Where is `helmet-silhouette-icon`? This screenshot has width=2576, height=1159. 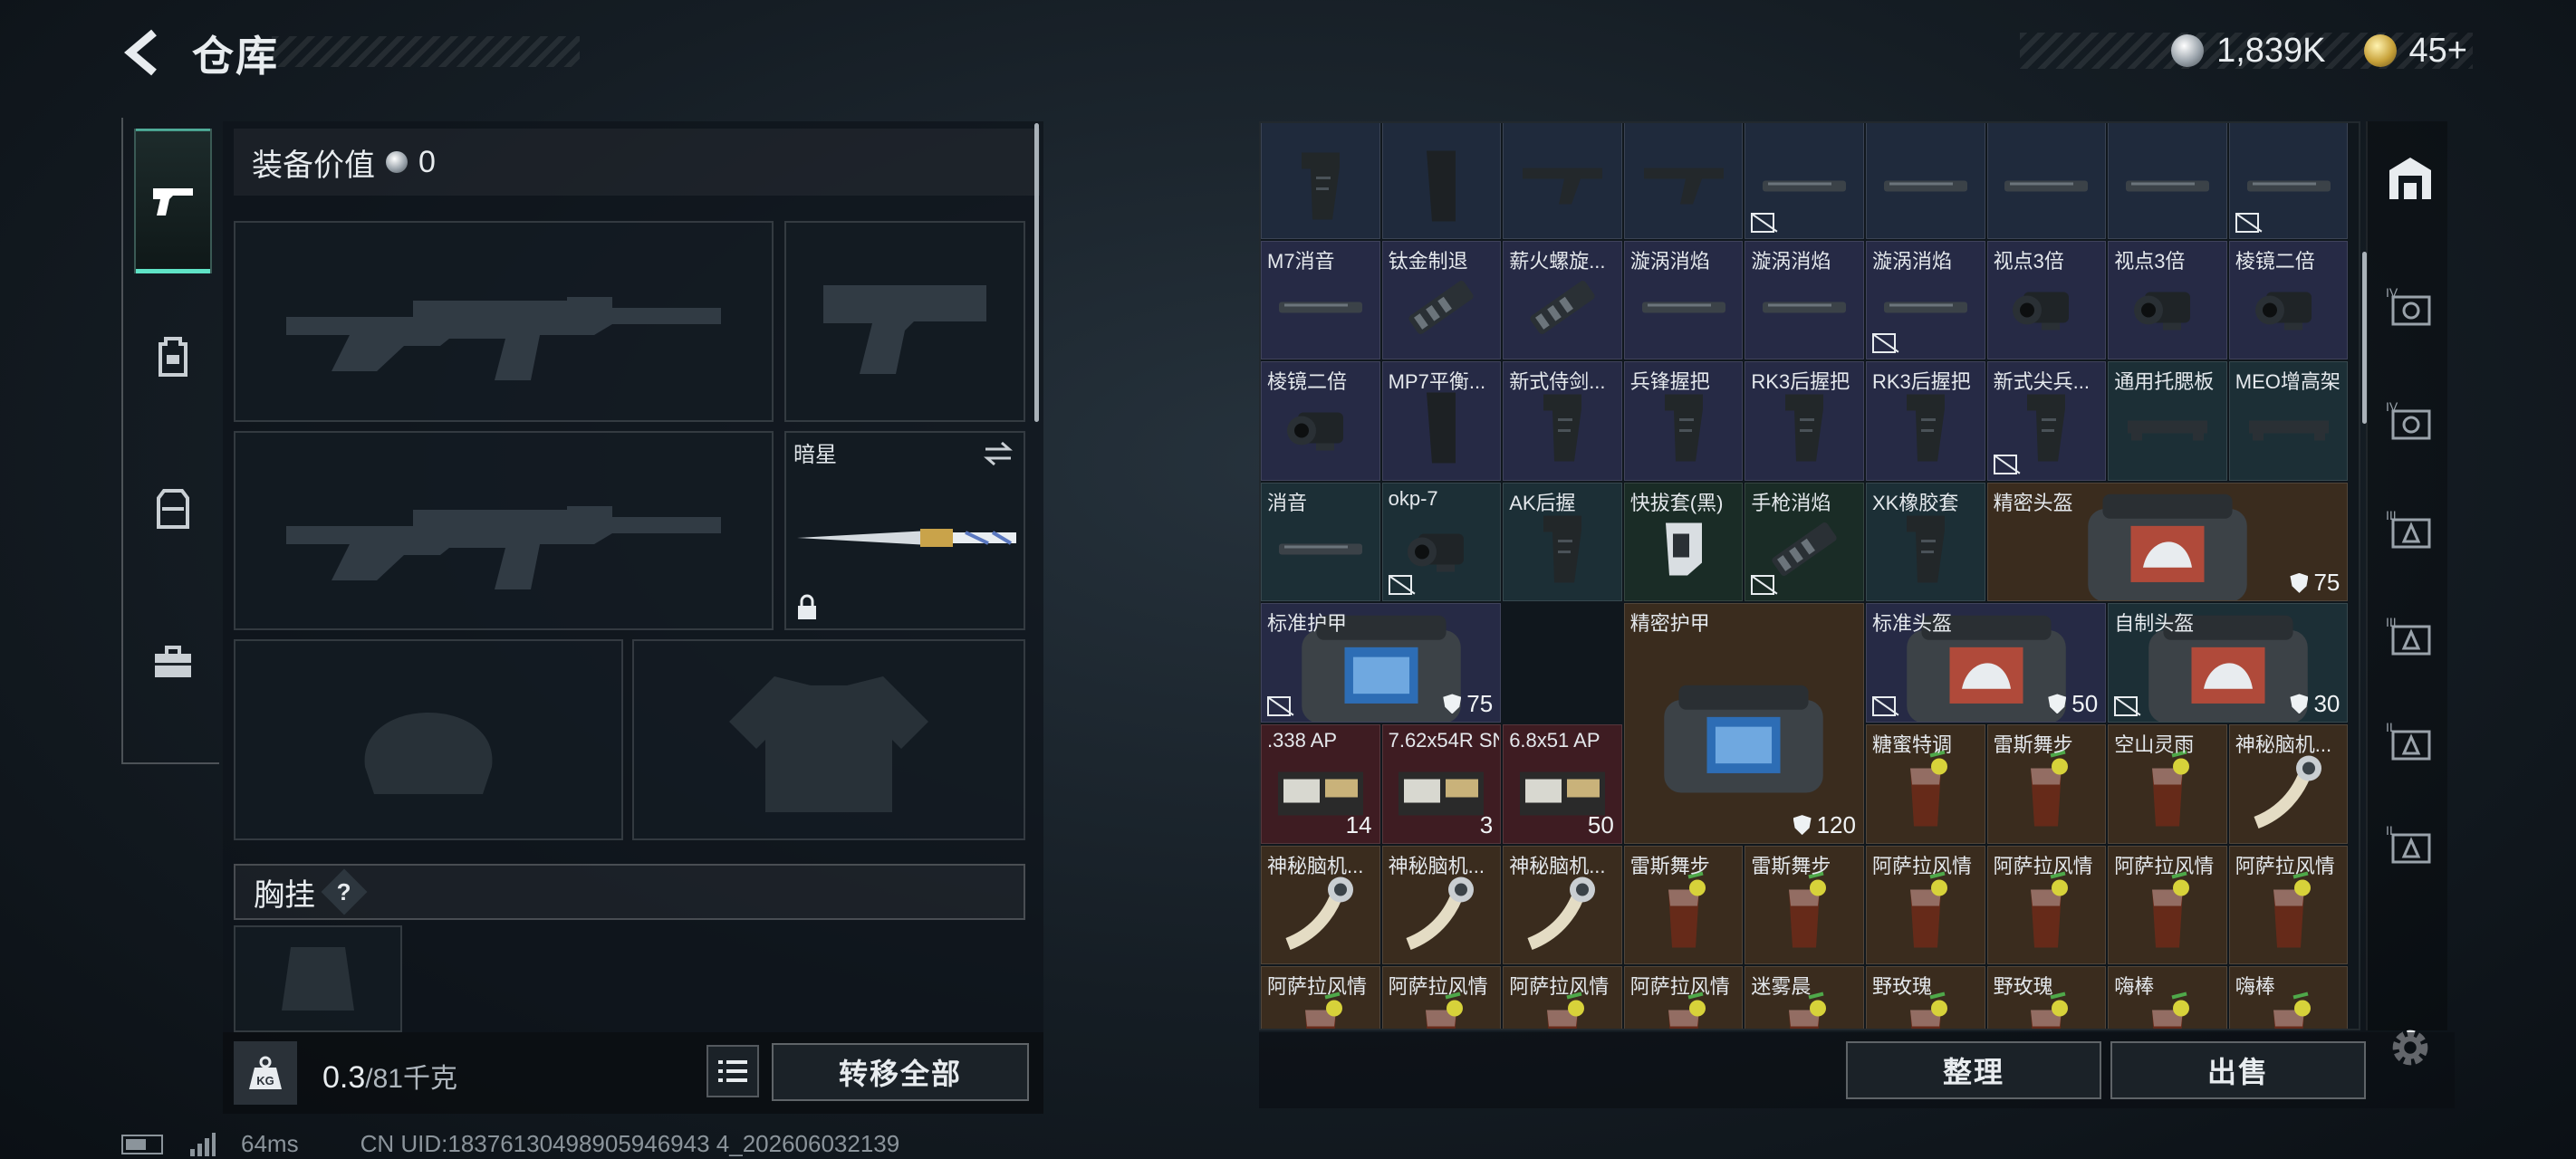
helmet-silhouette-icon is located at coordinates (428, 753).